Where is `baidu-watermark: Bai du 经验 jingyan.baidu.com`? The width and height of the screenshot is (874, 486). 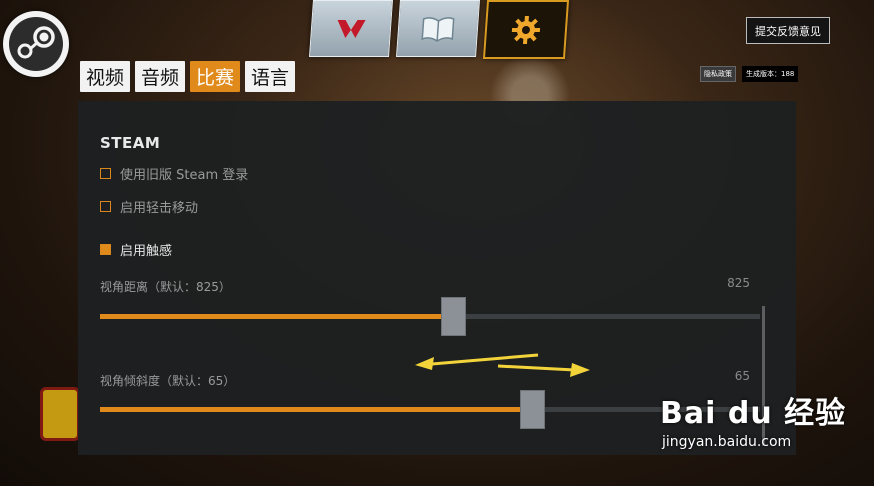
baidu-watermark: Bai du 经验 jingyan.baidu.com is located at coordinates (753, 419).